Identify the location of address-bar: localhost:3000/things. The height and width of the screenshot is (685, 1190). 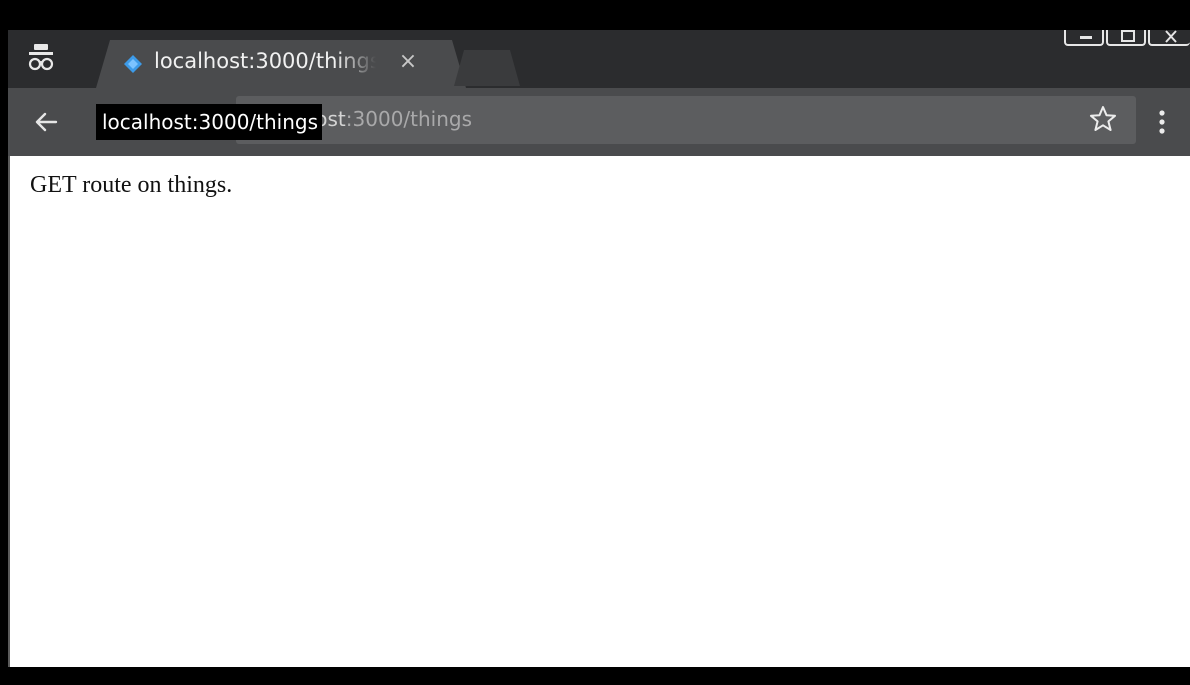
(686, 120).